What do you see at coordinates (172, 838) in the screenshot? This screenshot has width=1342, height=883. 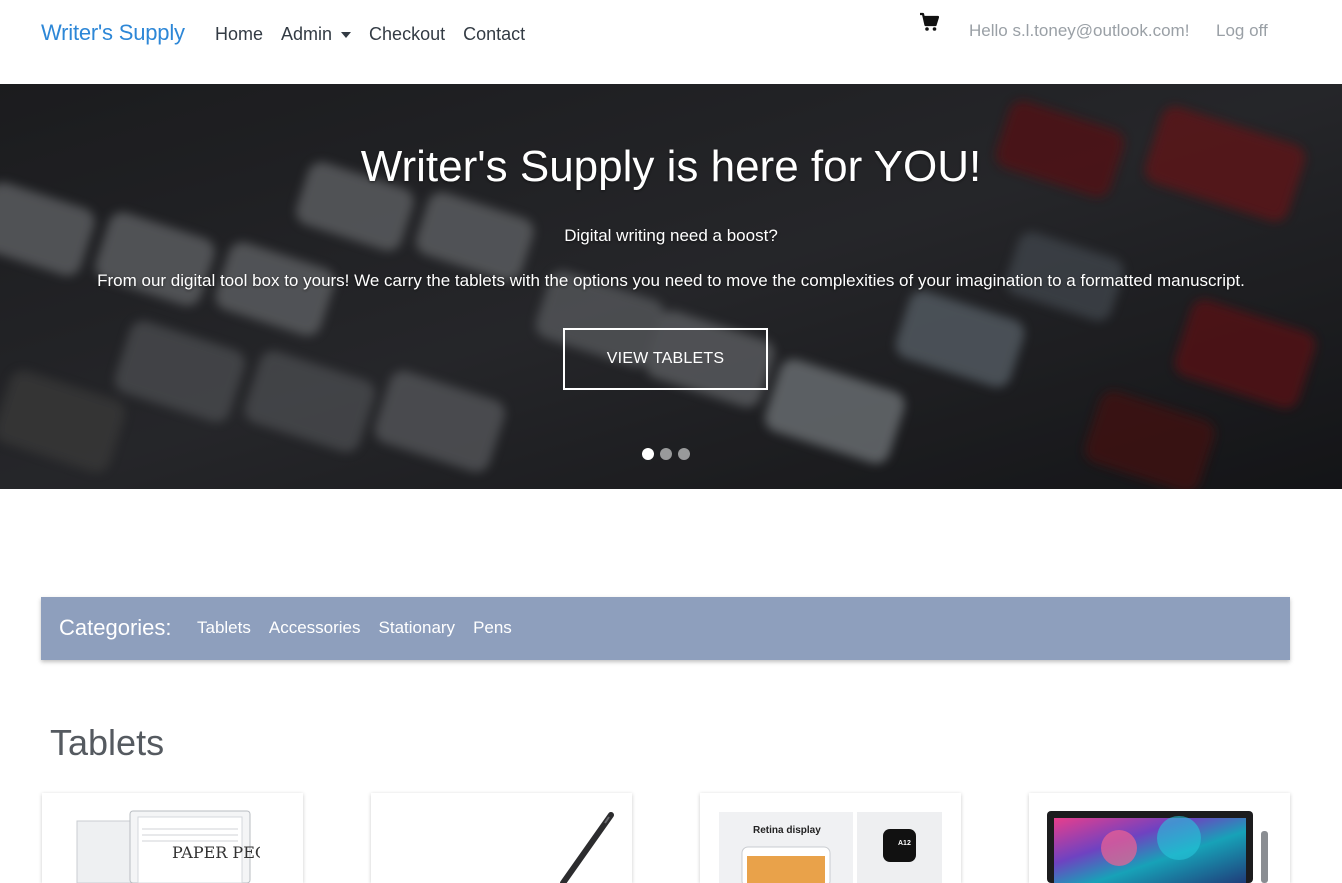 I see `product-card-1: PAPER PEOPLE` at bounding box center [172, 838].